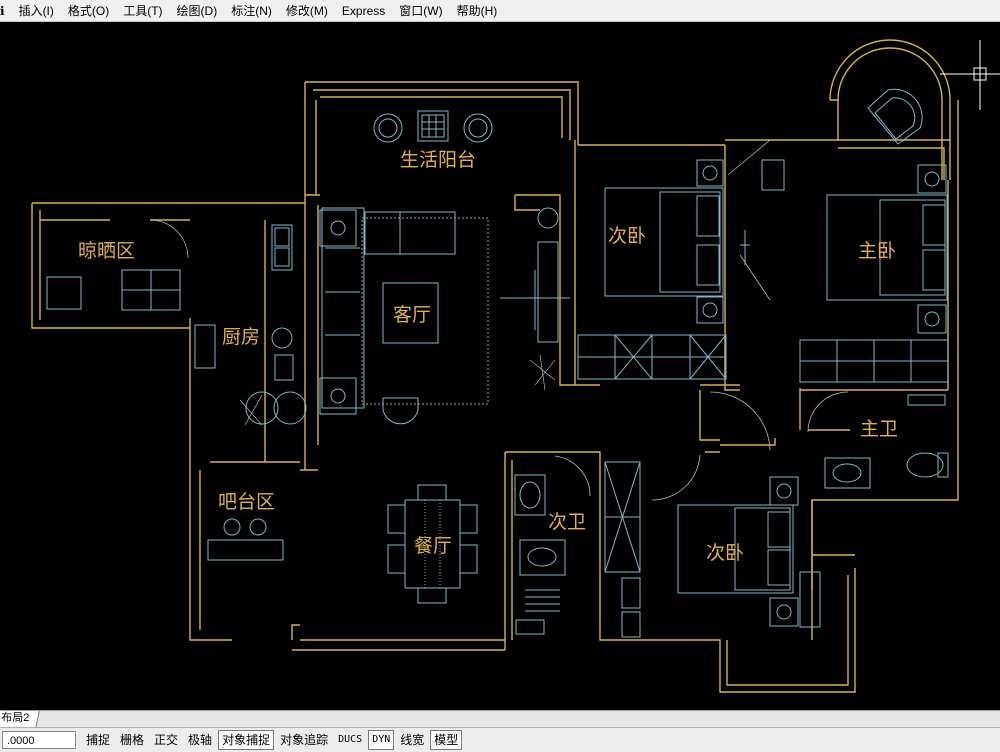  What do you see at coordinates (197, 11) in the screenshot?
I see `menu-draw: 绘图(D)` at bounding box center [197, 11].